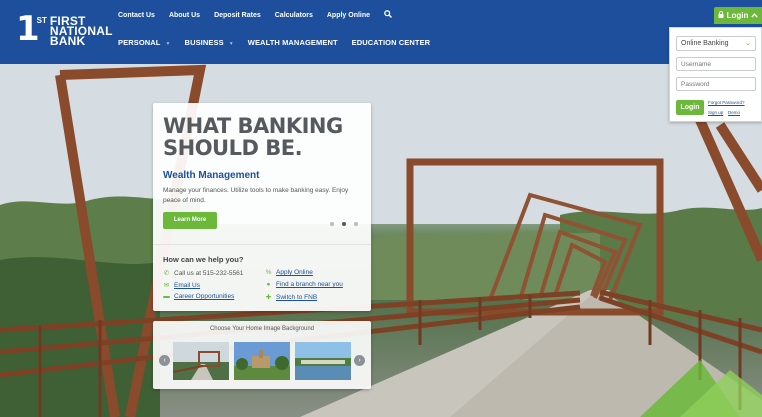  I want to click on nav-personal: PERSONAL ▼, so click(144, 42).